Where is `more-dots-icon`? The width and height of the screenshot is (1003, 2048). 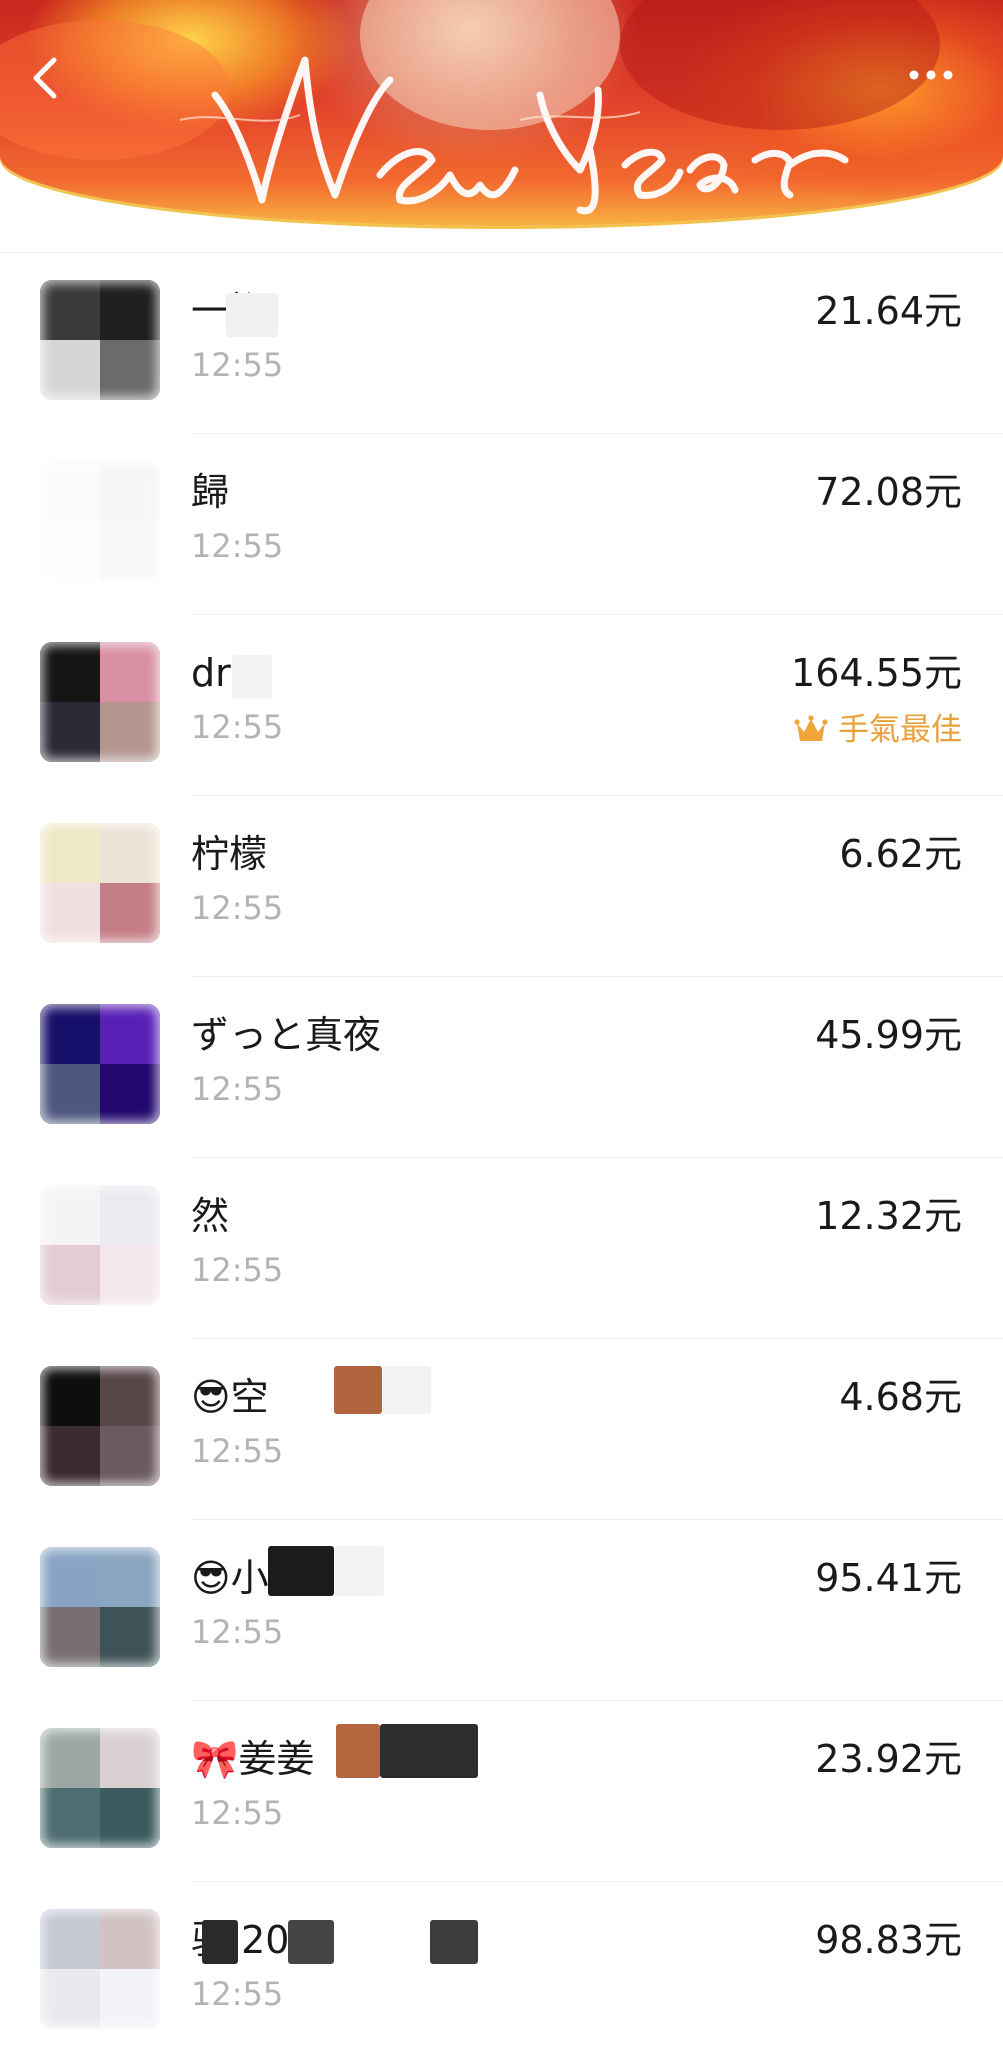
more-dots-icon is located at coordinates (931, 75).